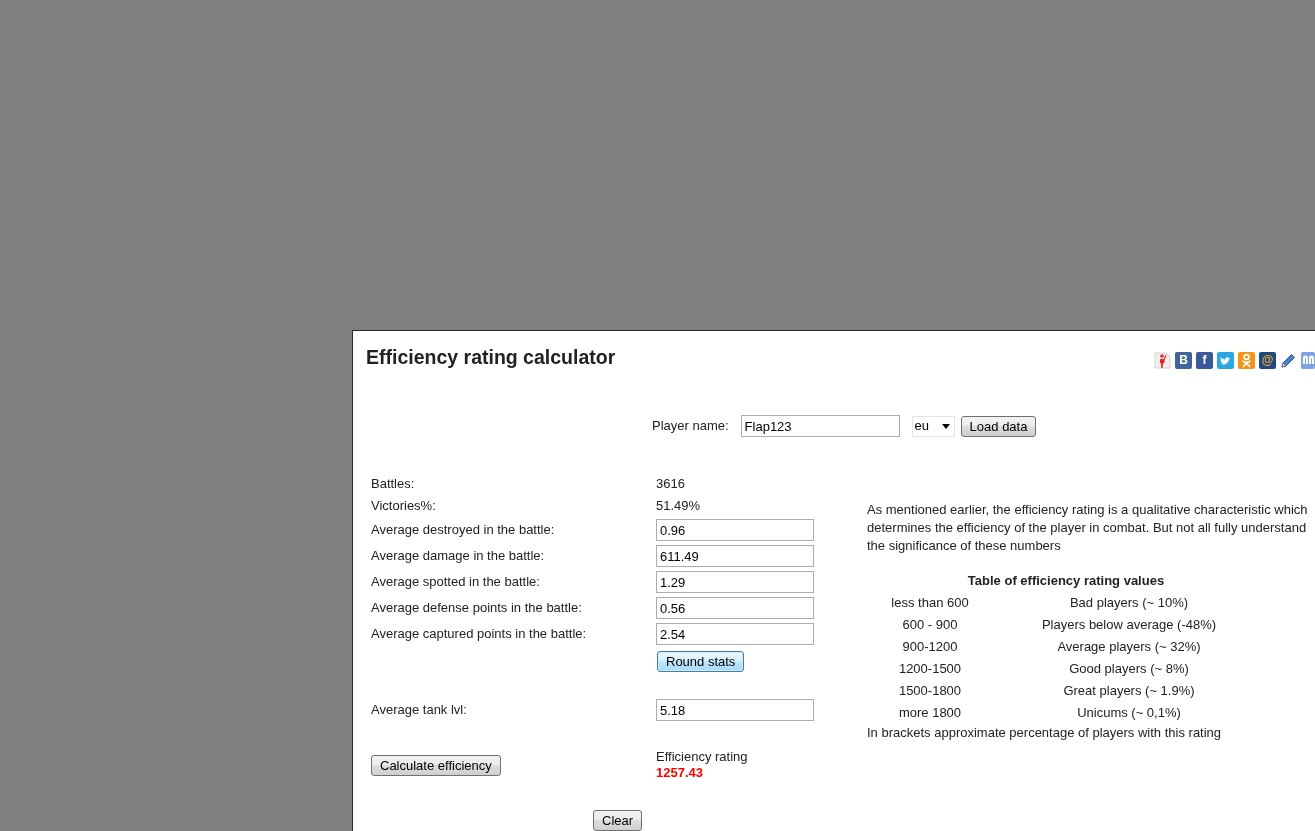 The width and height of the screenshot is (1315, 831). What do you see at coordinates (702, 757) in the screenshot?
I see `result-label: Efficiency rating` at bounding box center [702, 757].